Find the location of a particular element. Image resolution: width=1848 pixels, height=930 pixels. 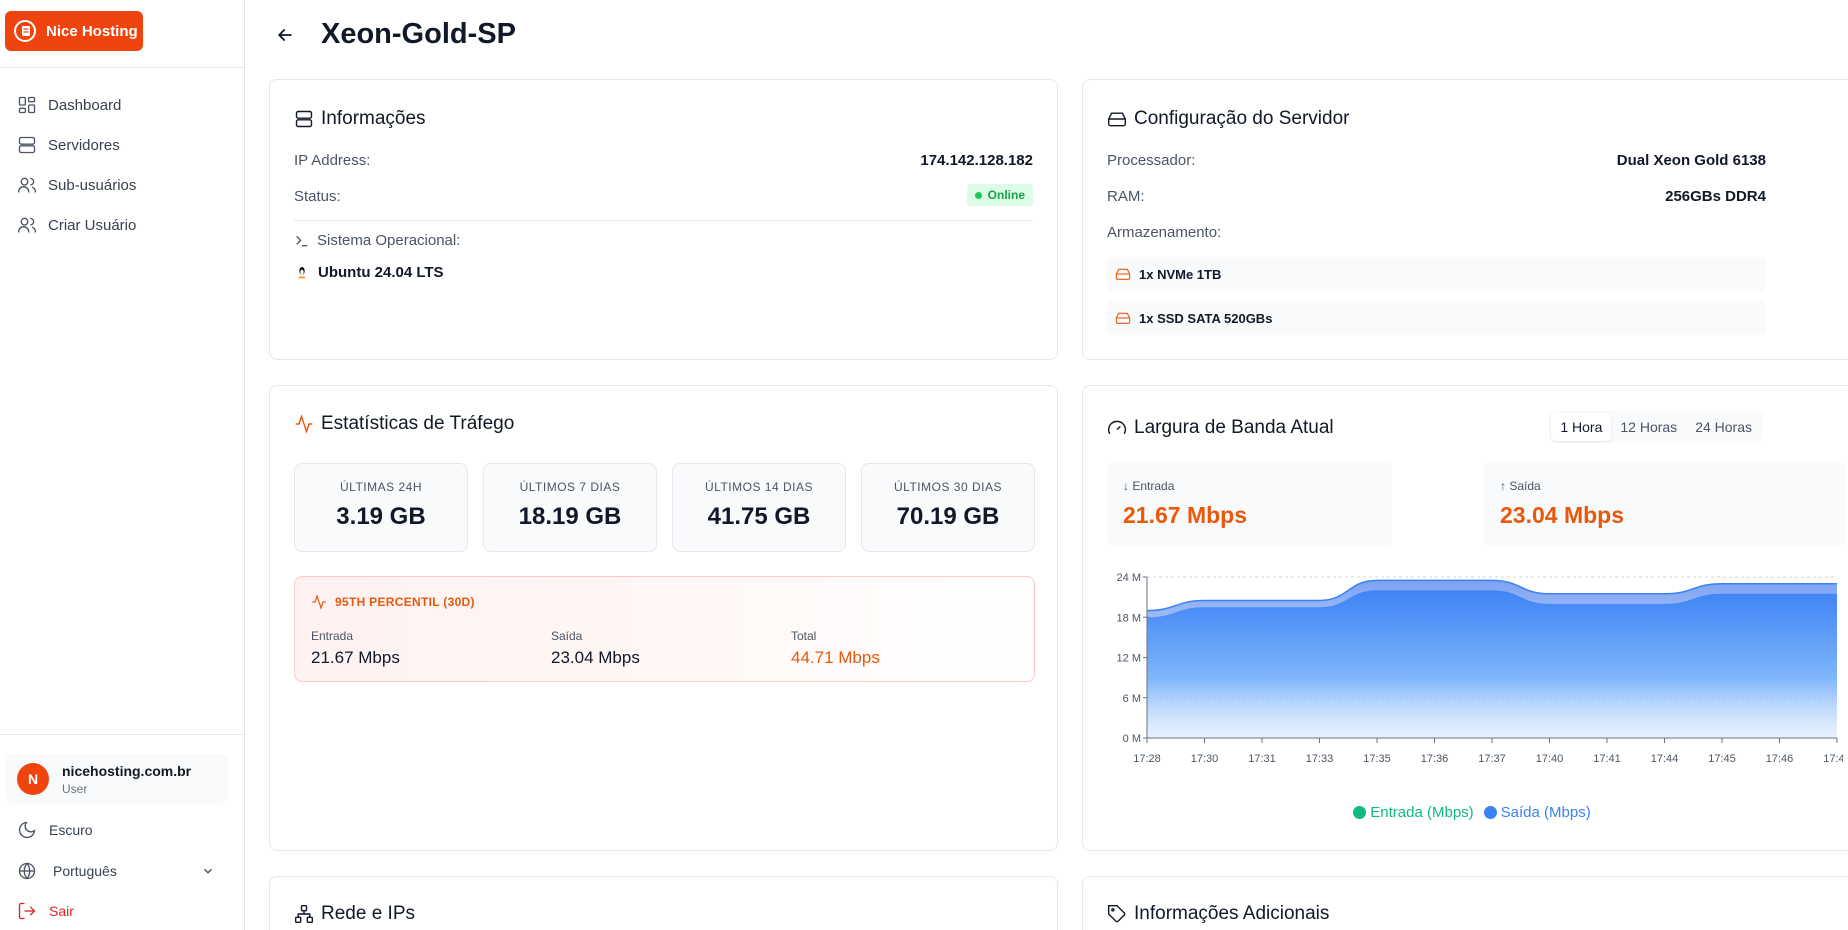

tab-1-hora: 1 Hora is located at coordinates (1581, 427).